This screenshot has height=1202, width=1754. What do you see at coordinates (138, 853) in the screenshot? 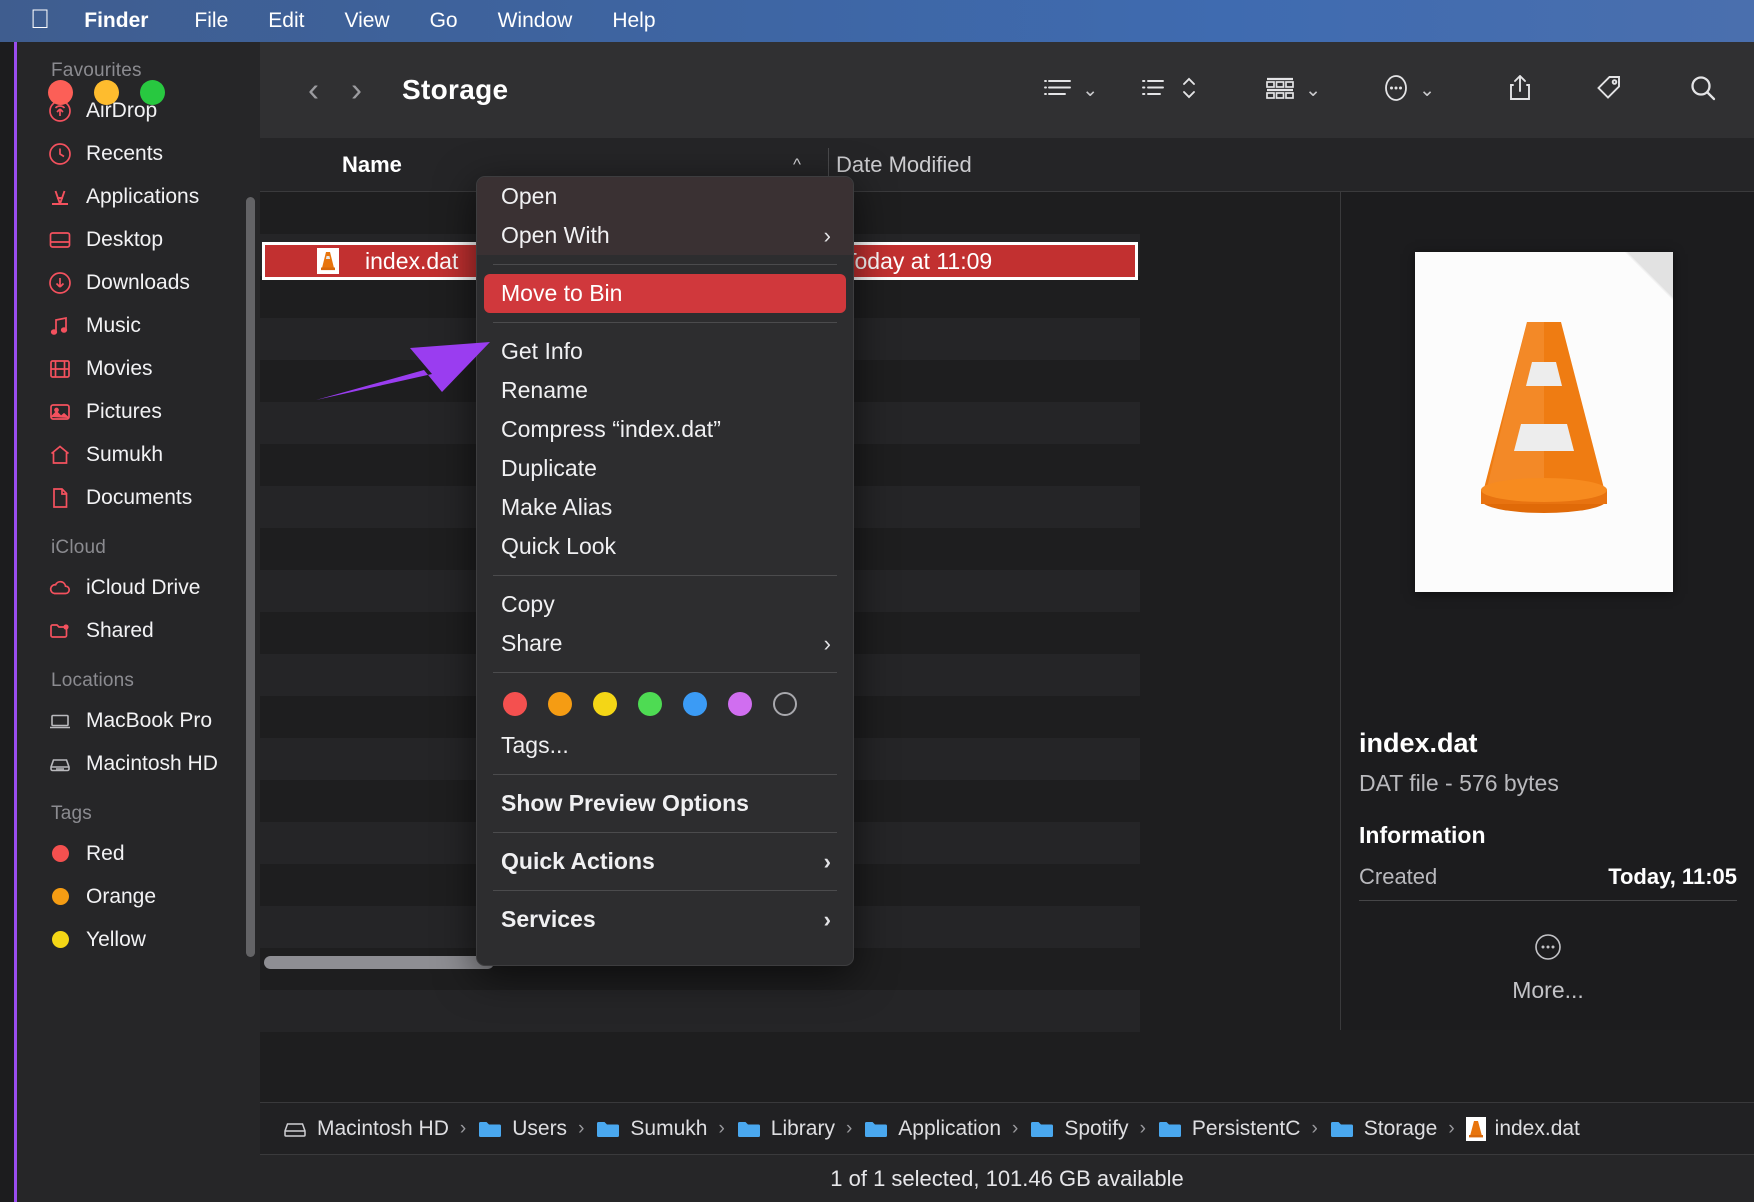
I see `sidebar-item-tag-red: Red` at bounding box center [138, 853].